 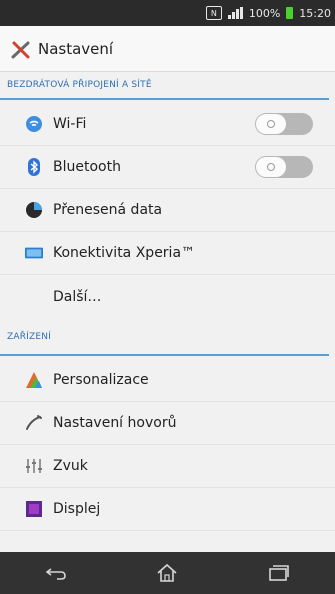 I want to click on settings-item-wifi: Wi-Fi, so click(x=167, y=124).